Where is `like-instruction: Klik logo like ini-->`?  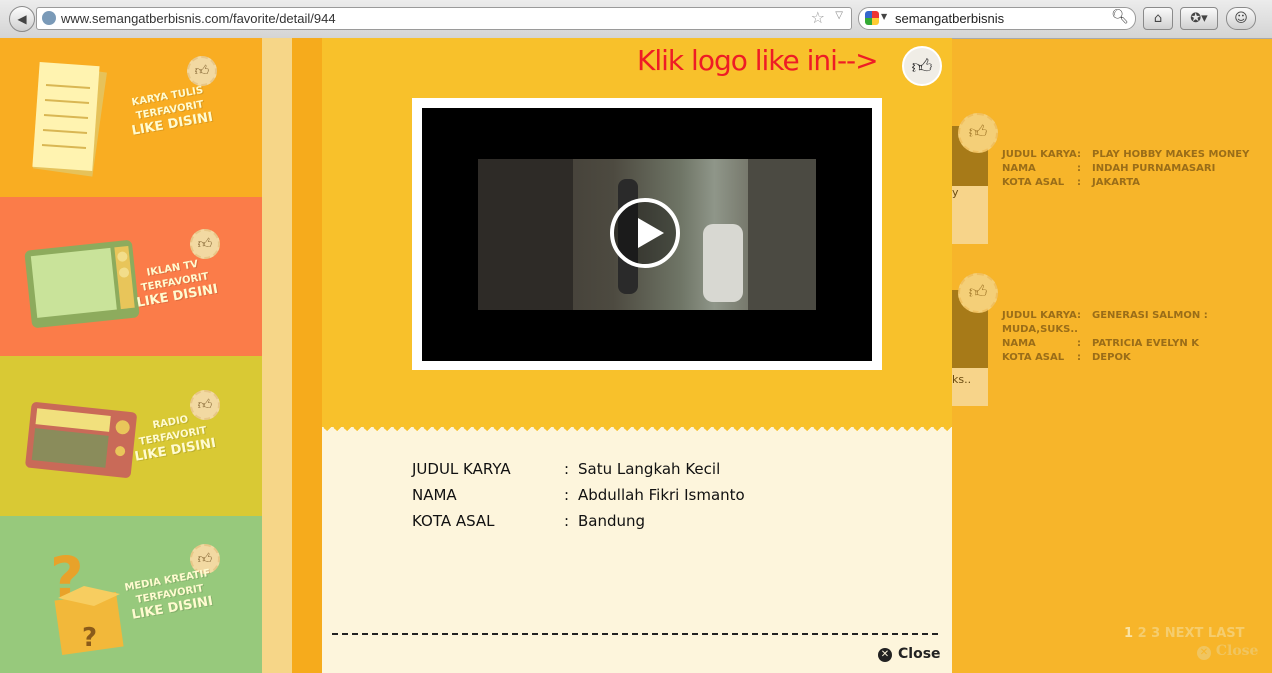 like-instruction: Klik logo like ini--> is located at coordinates (758, 60).